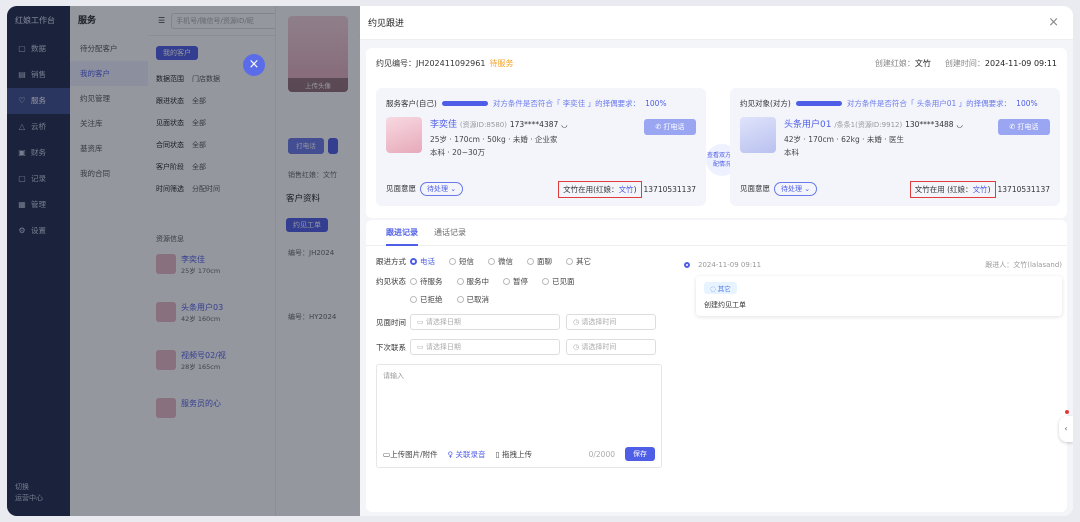 Image resolution: width=1080 pixels, height=522 pixels. I want to click on timeline-time: 2024-11-09 09:11, so click(730, 265).